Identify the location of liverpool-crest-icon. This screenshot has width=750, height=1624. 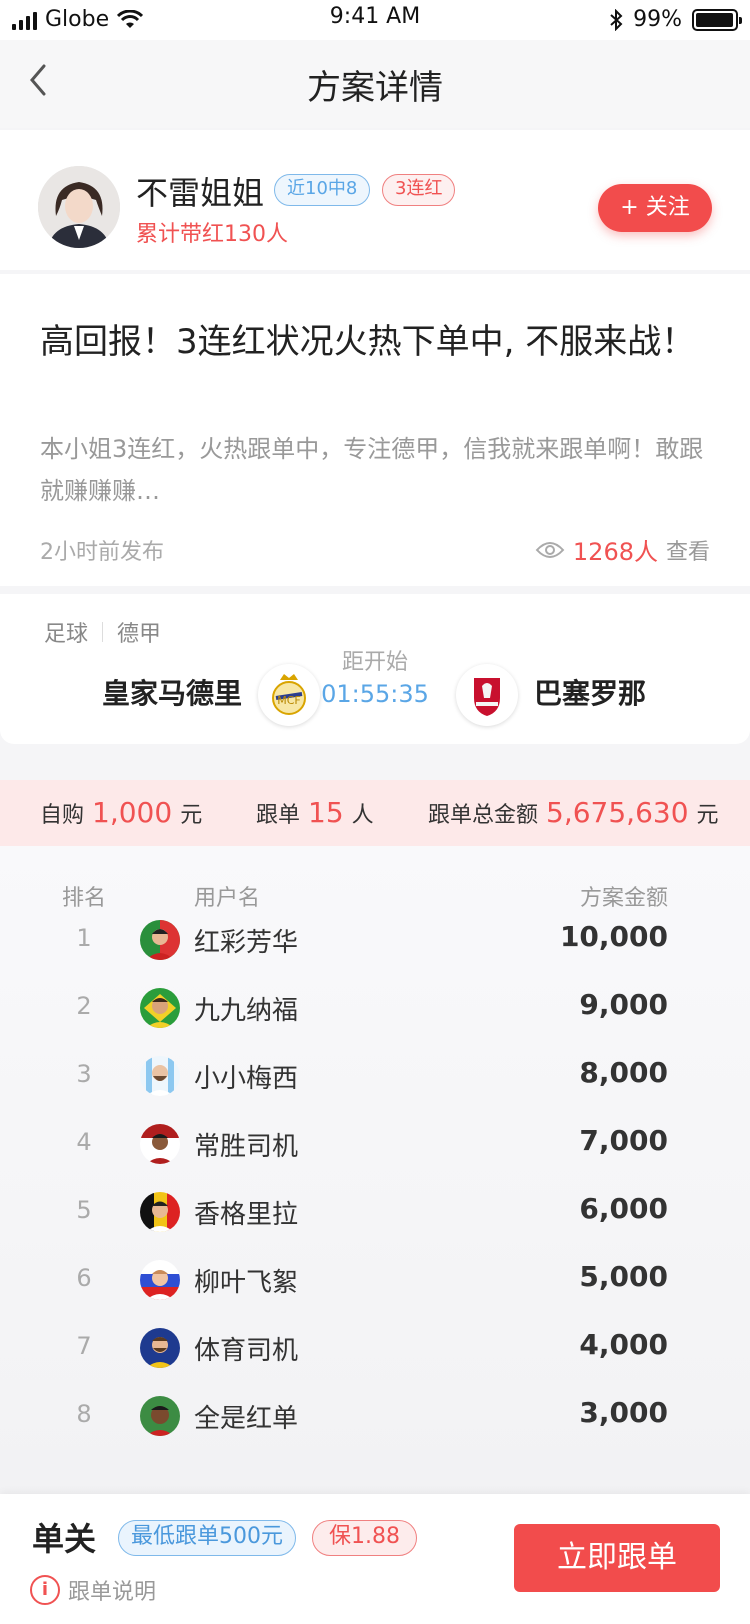
(487, 695).